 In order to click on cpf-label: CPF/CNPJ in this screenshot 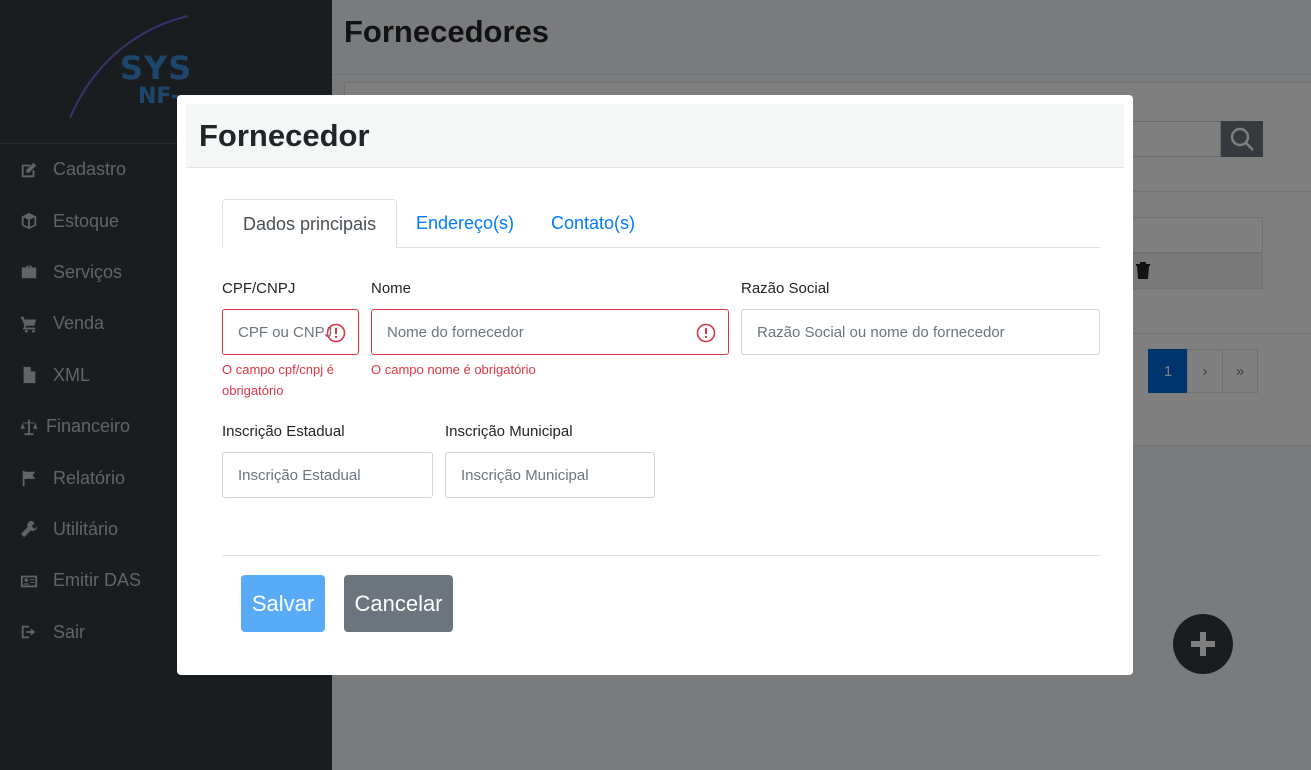, I will do `click(259, 288)`.